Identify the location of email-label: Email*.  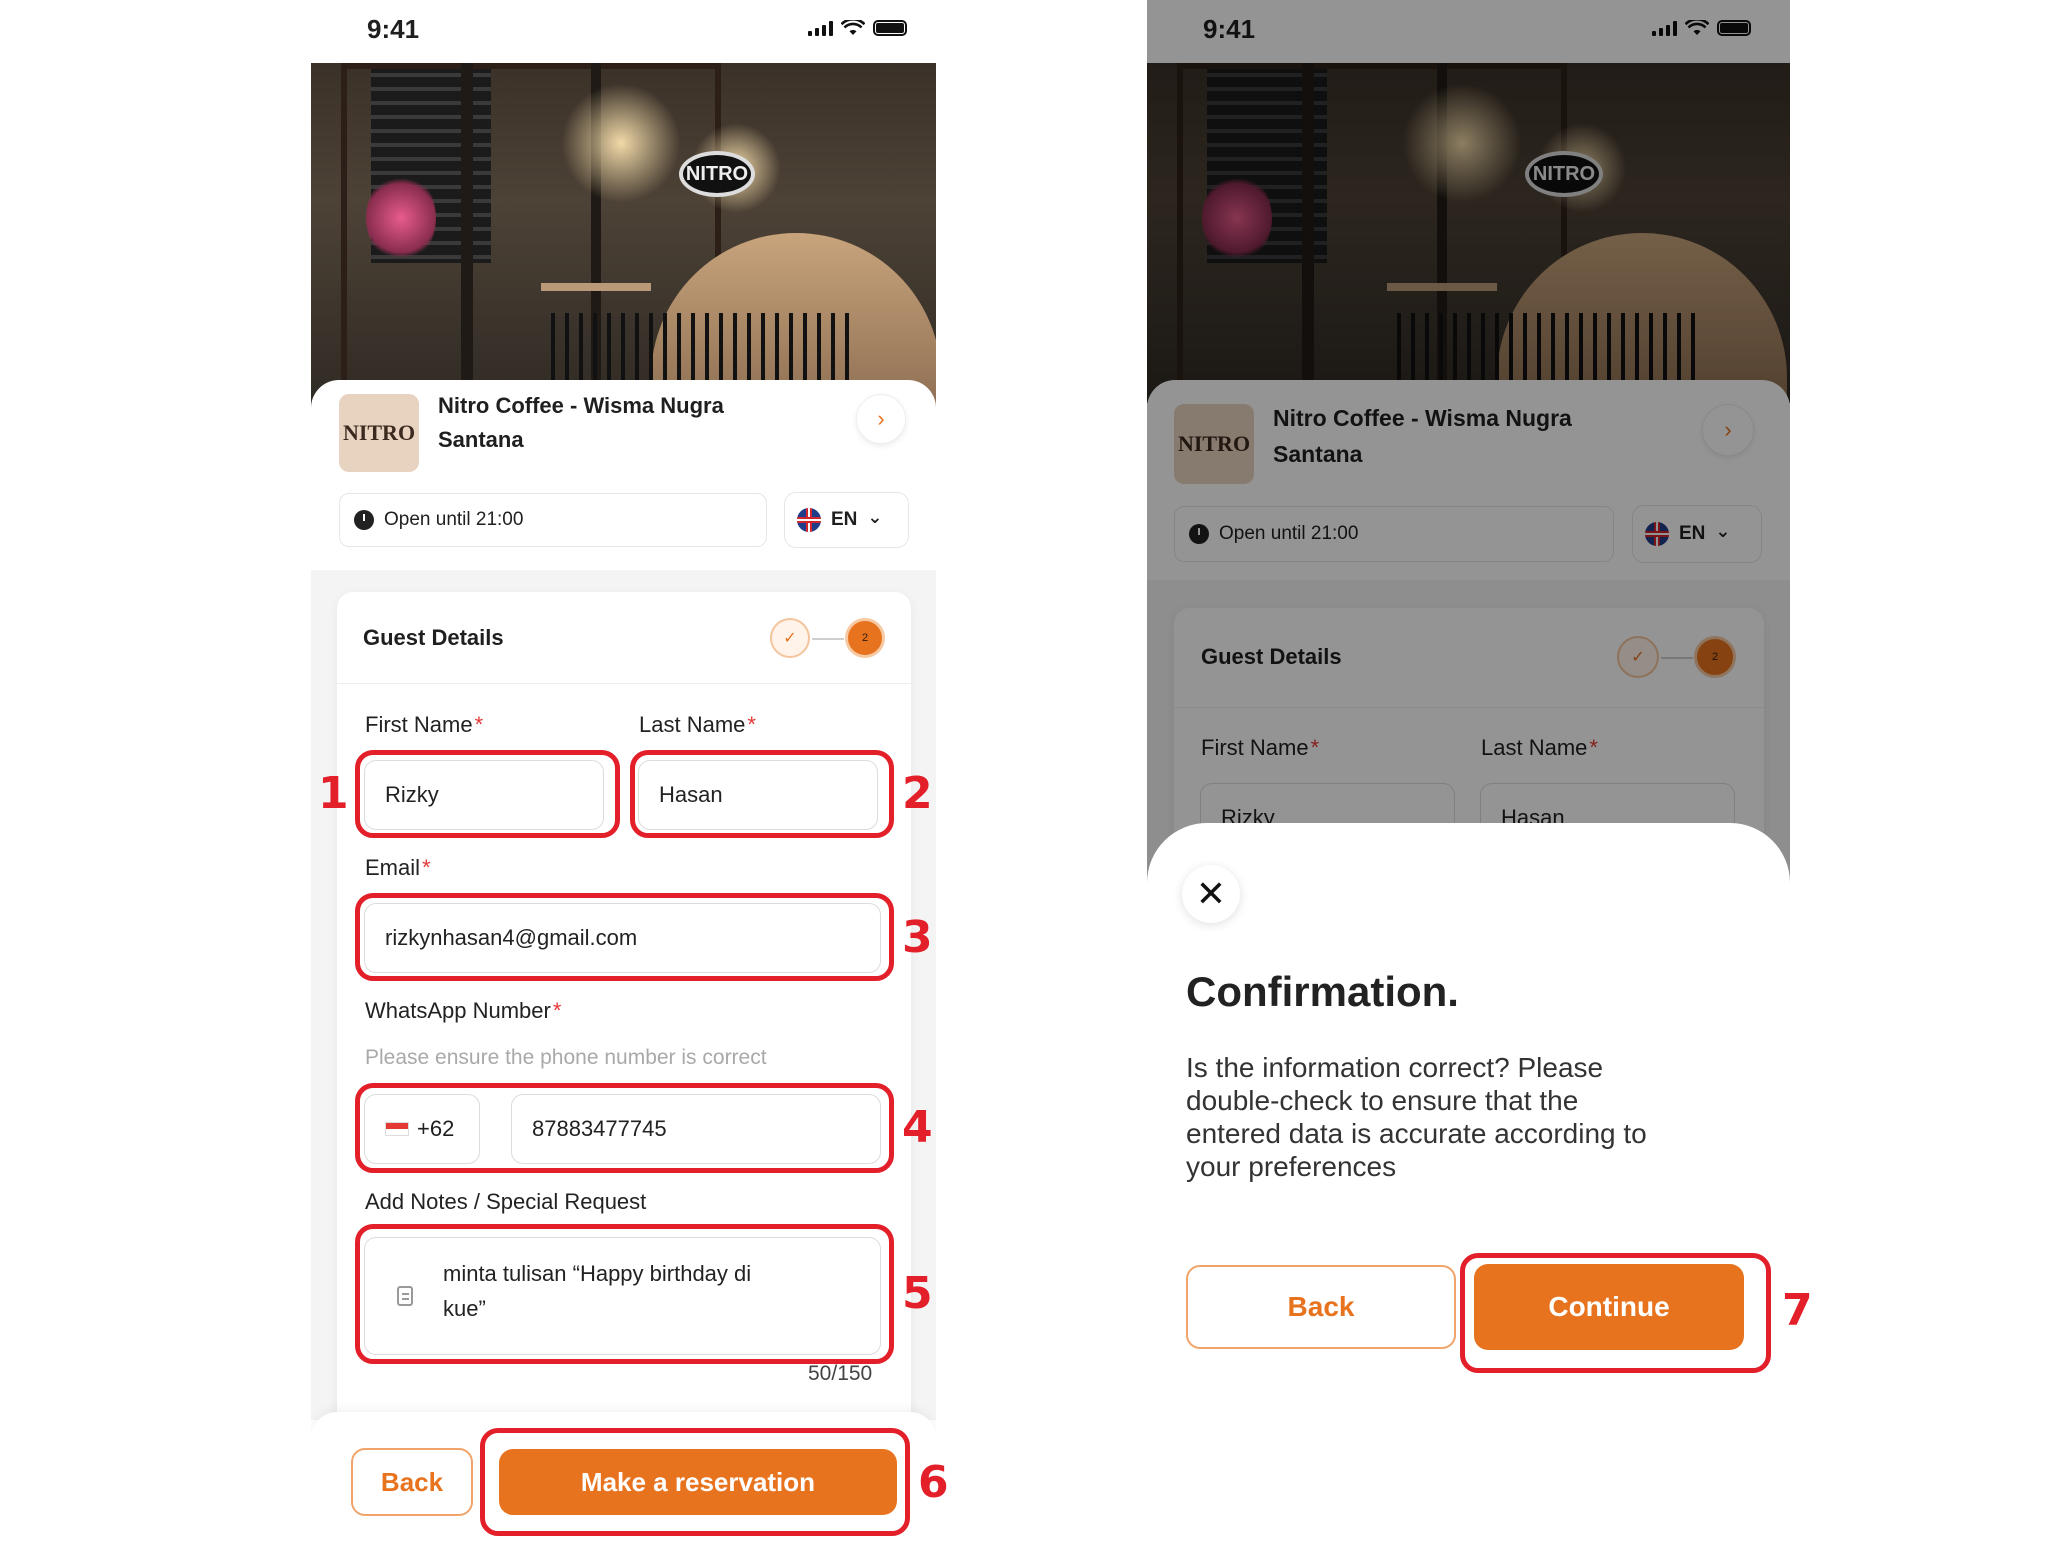
(398, 867).